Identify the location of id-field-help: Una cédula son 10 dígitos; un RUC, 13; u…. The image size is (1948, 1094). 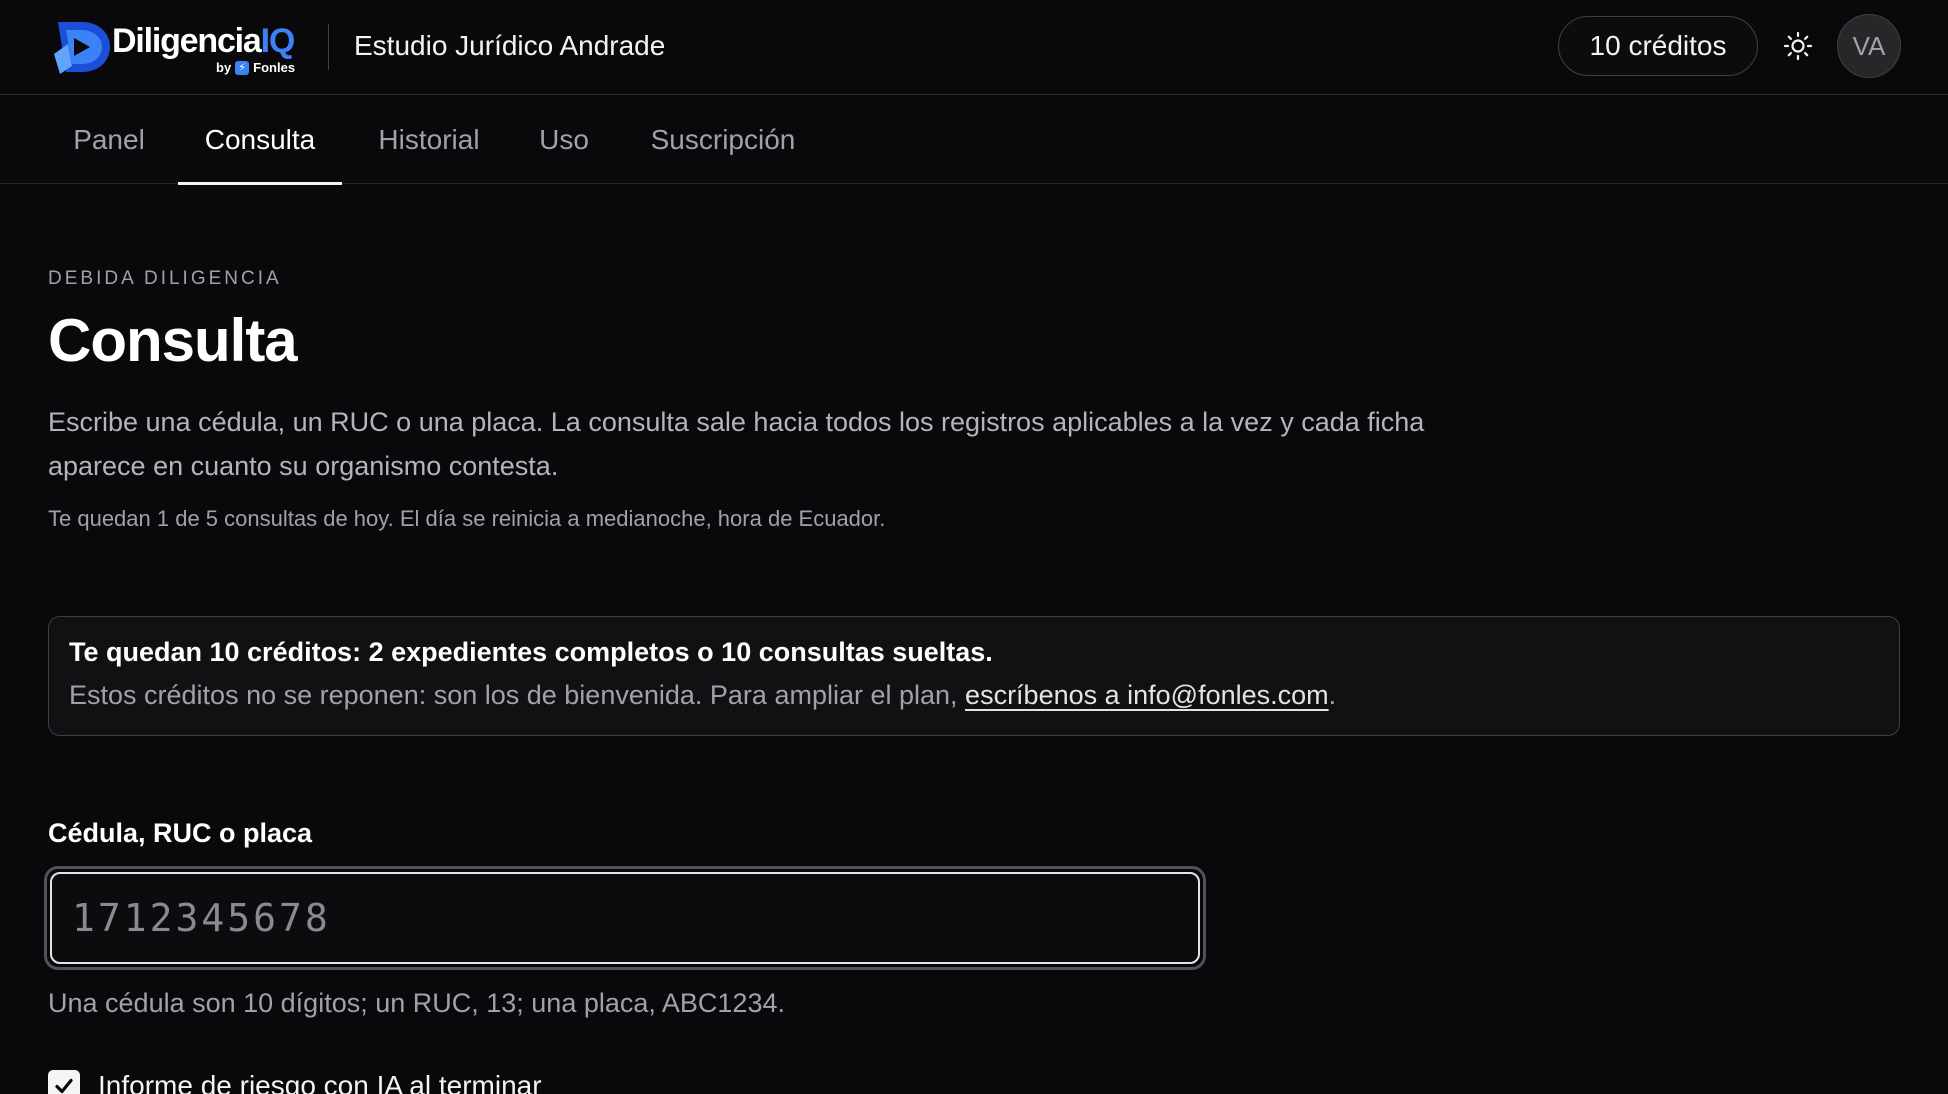
(416, 1003).